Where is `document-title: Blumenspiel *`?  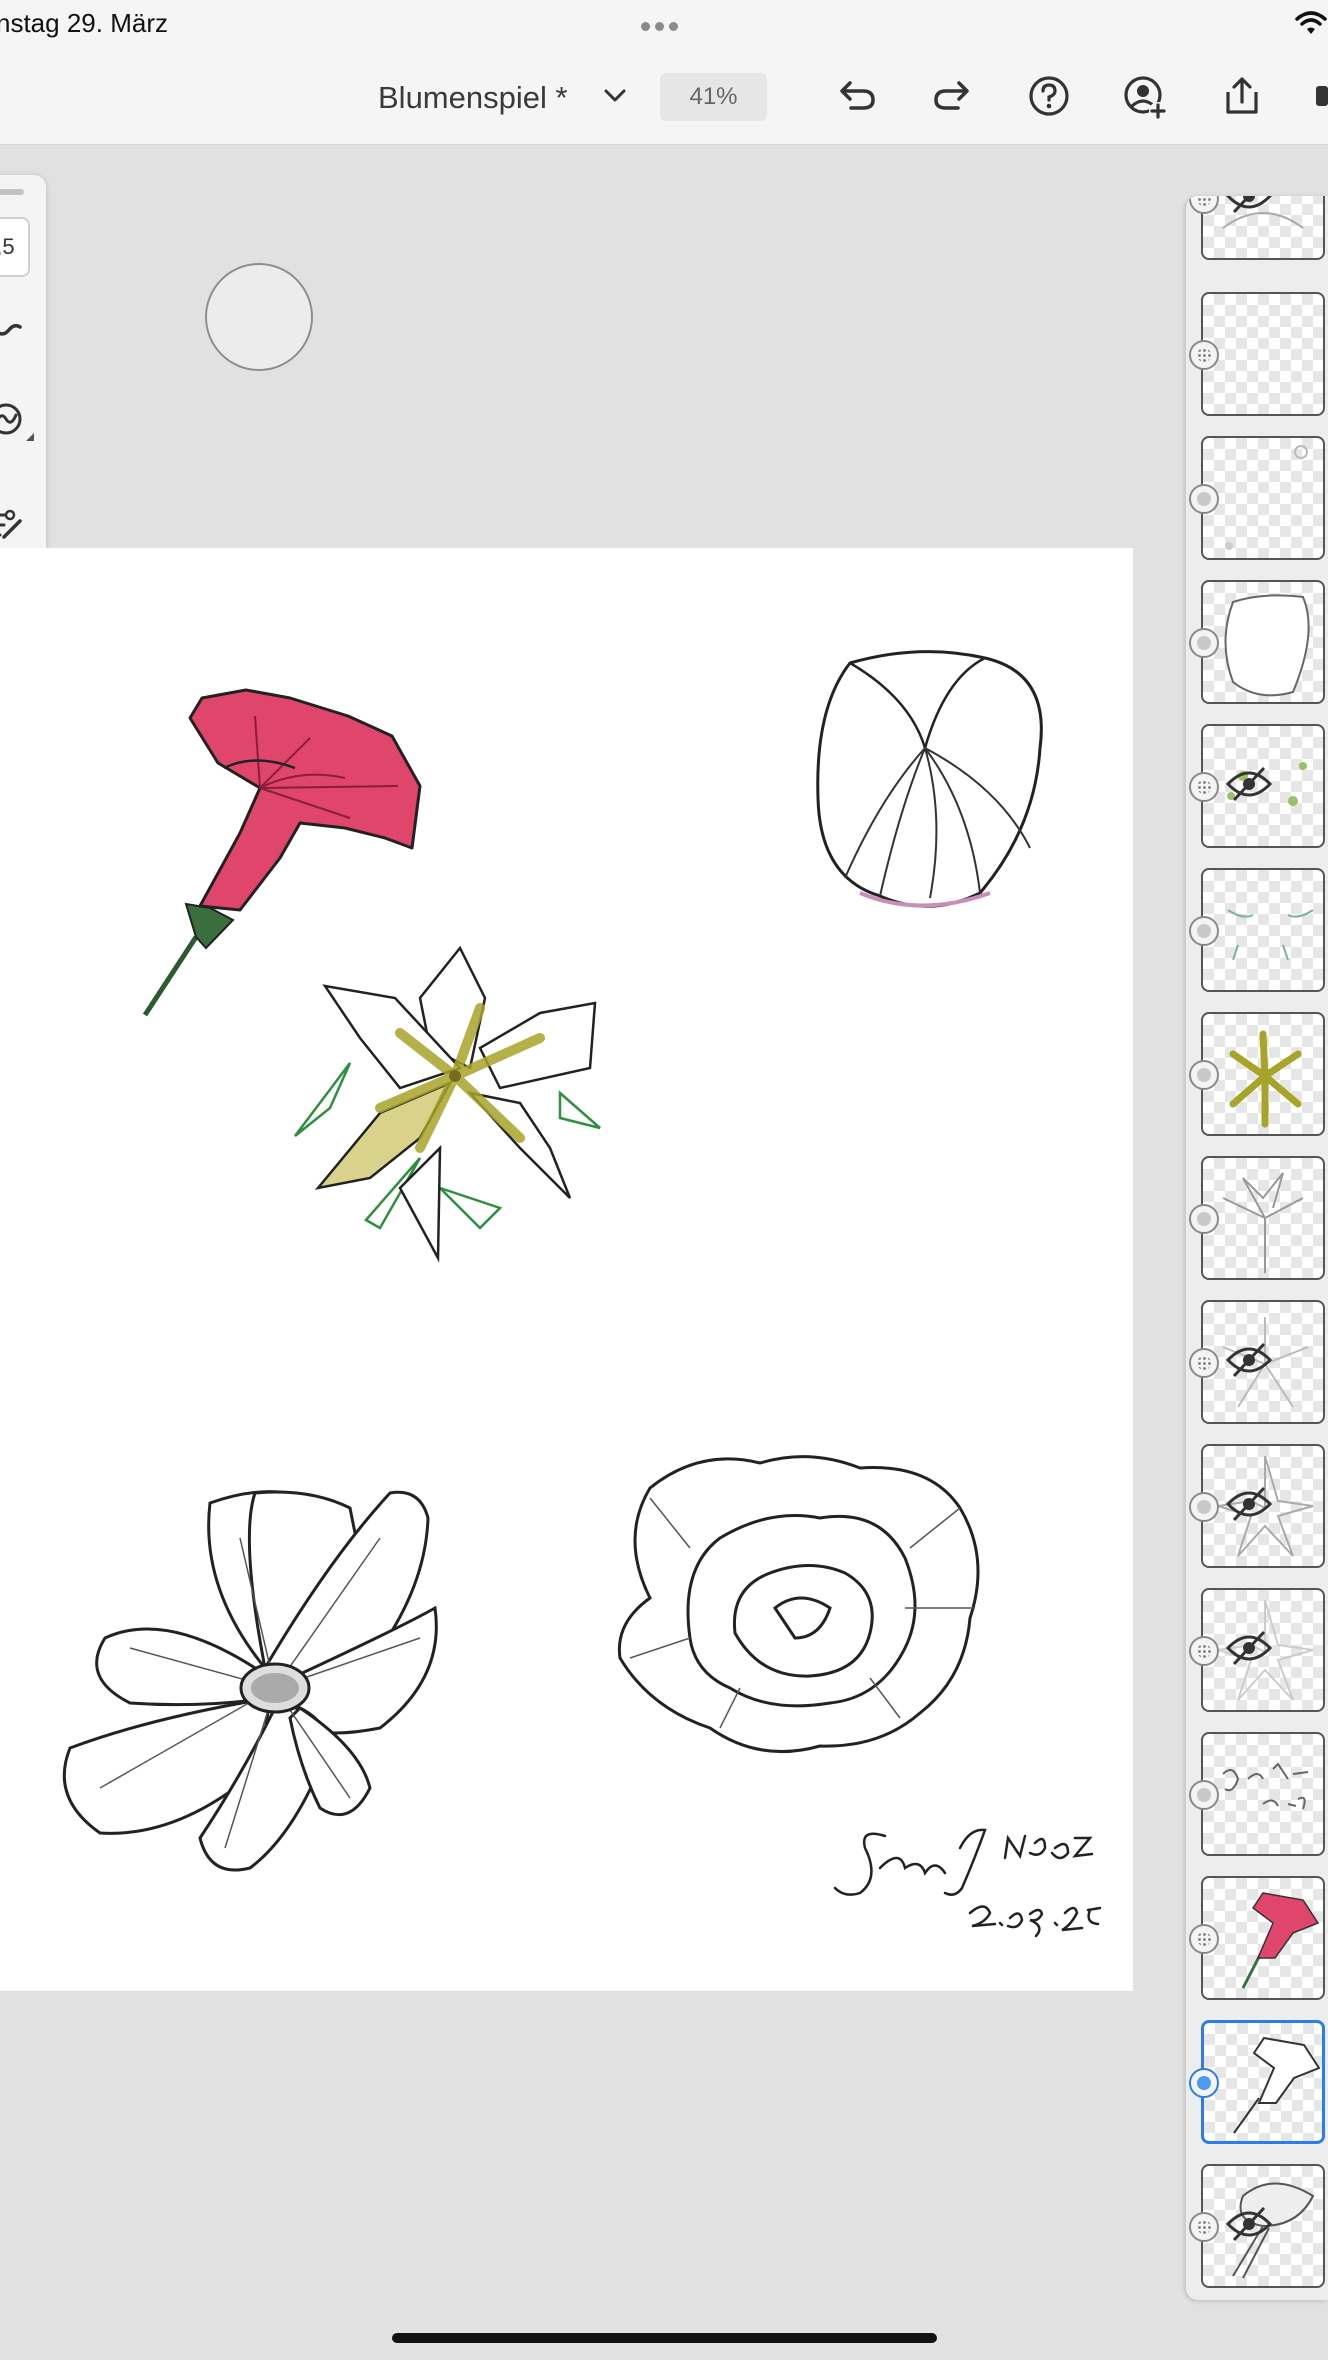
document-title: Blumenspiel * is located at coordinates (473, 98).